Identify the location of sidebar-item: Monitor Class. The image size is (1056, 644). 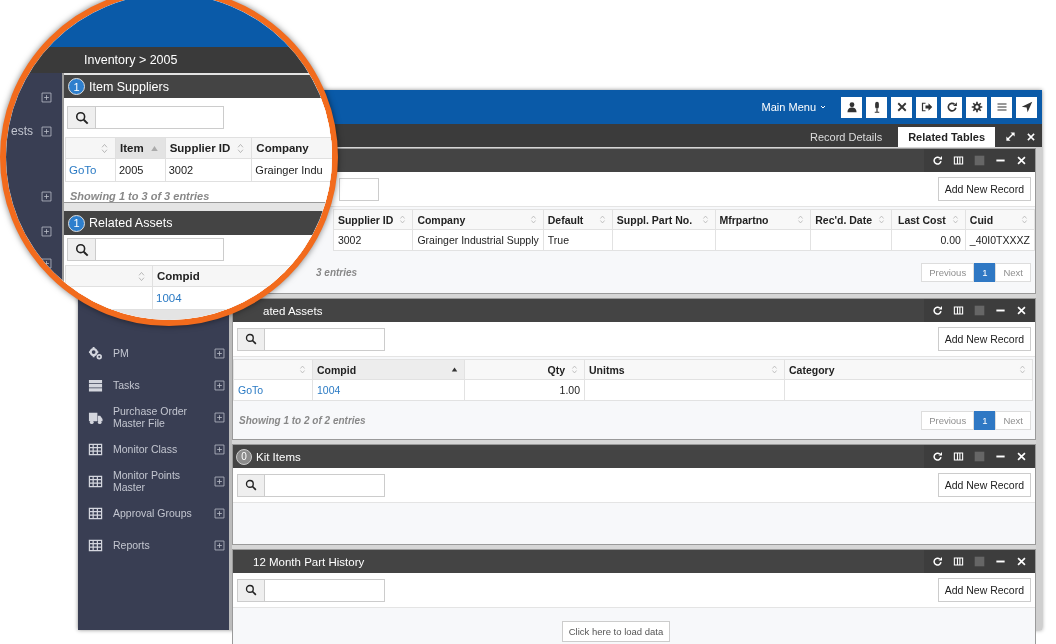
(161, 449).